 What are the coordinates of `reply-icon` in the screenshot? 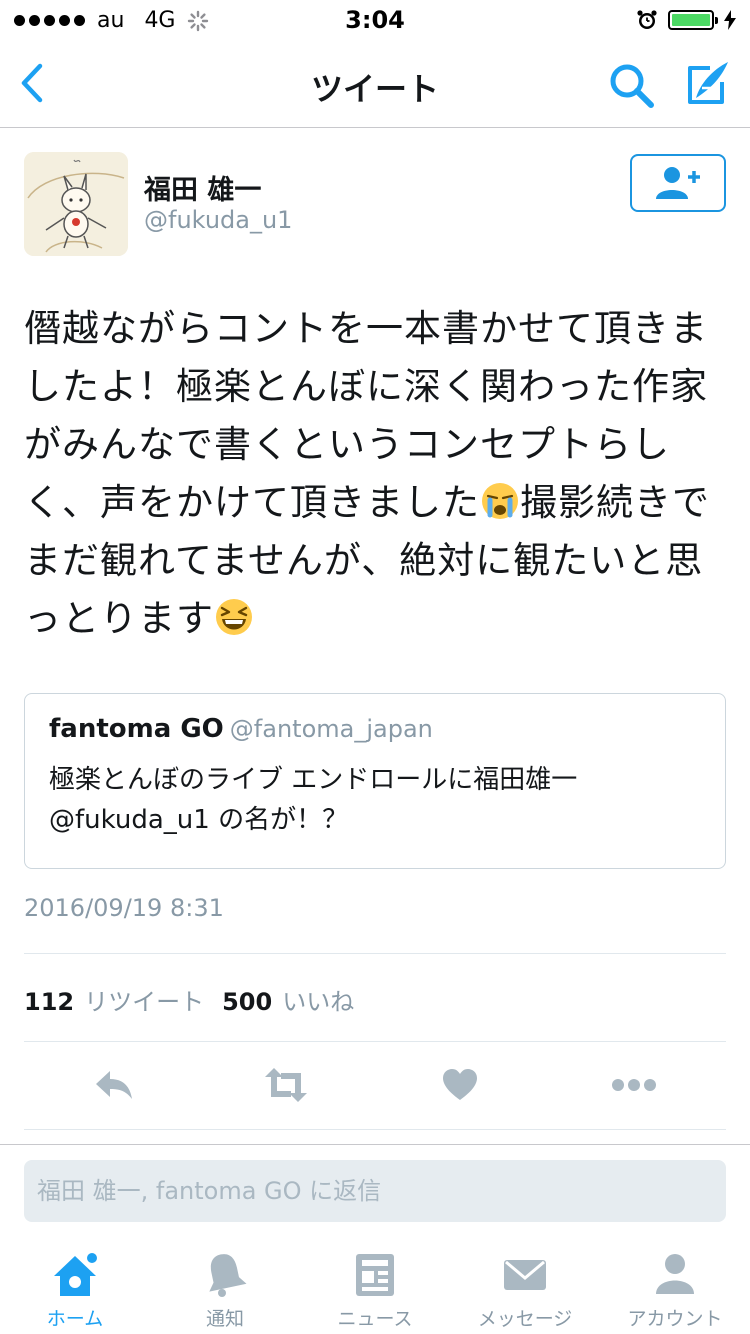 It's located at (114, 1085).